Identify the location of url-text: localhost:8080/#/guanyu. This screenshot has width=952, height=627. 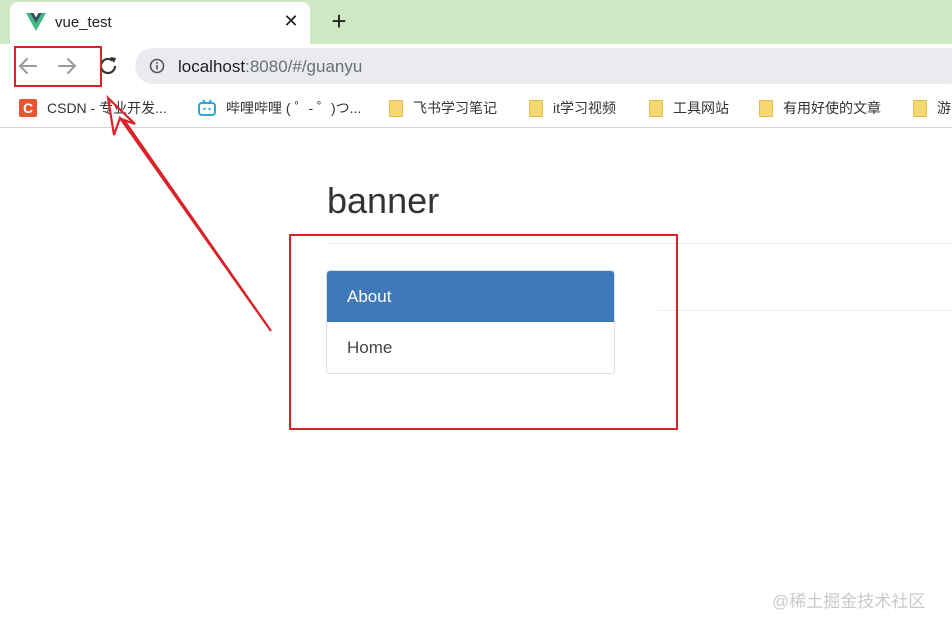
(270, 67).